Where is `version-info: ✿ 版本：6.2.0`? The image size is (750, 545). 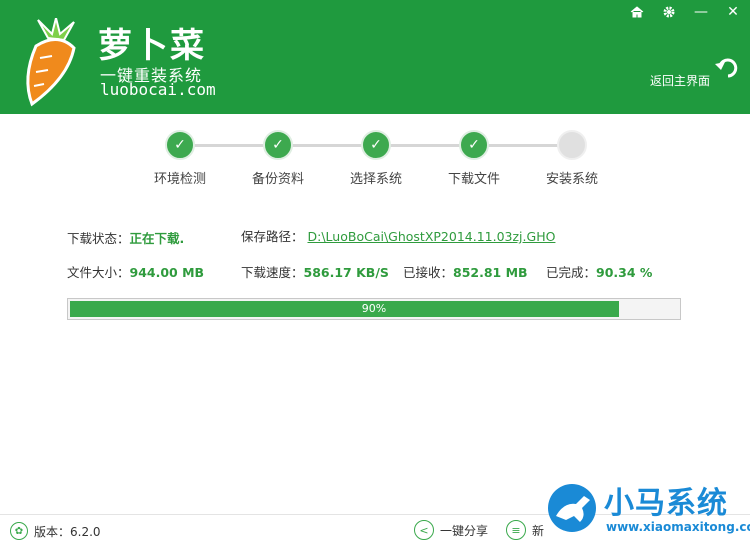
version-info: ✿ 版本：6.2.0 is located at coordinates (55, 531).